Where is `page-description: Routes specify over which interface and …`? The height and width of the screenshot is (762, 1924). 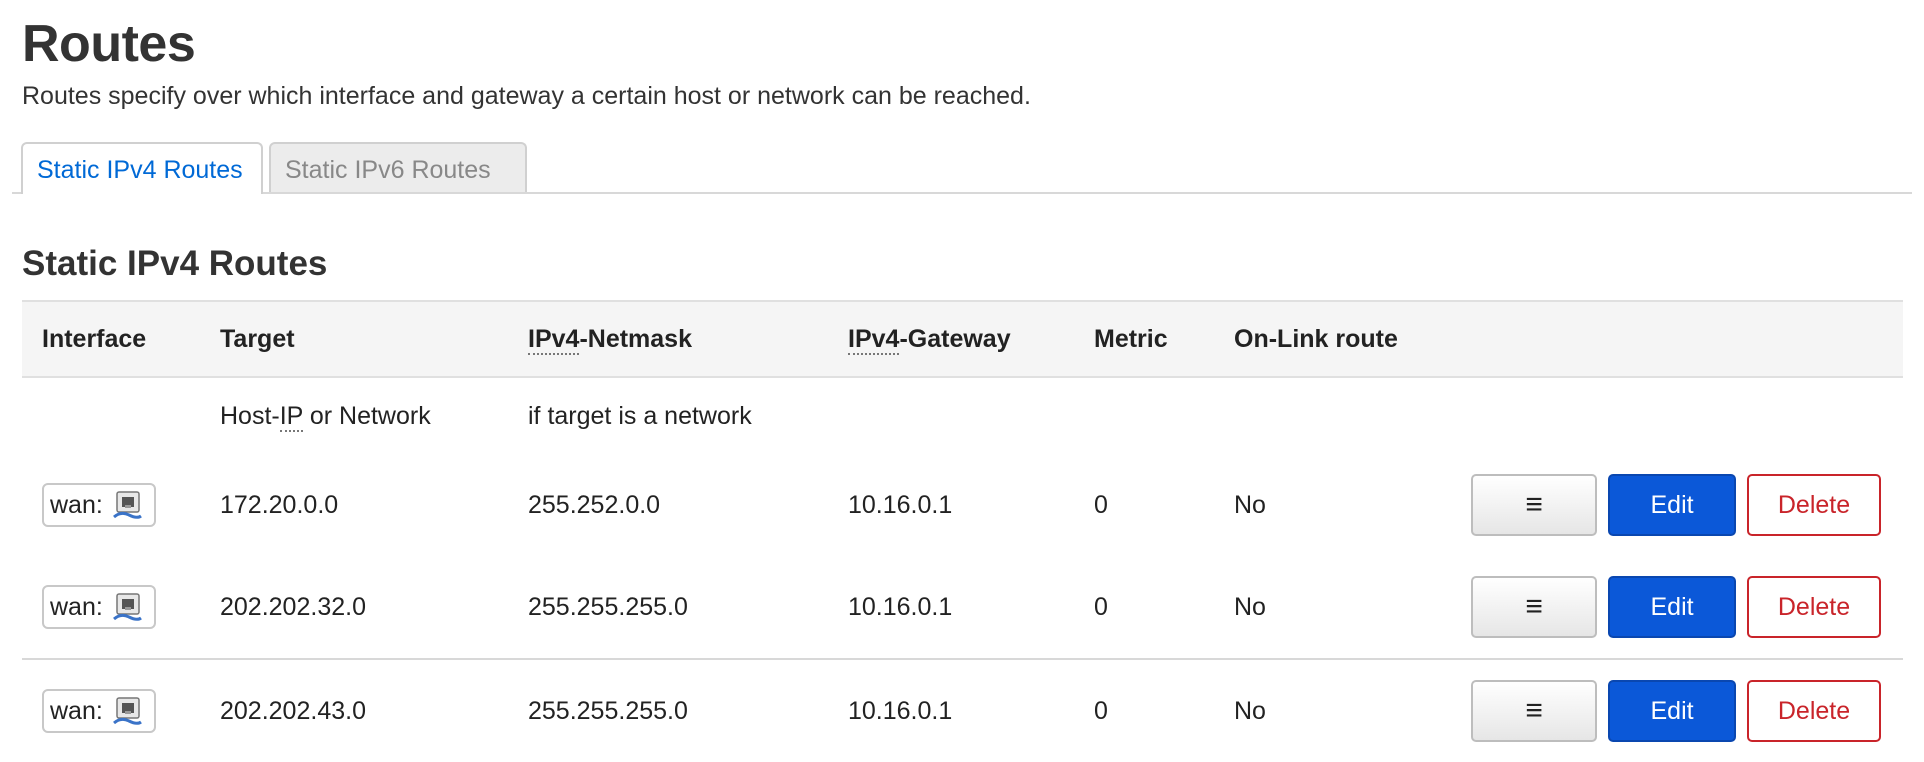
page-description: Routes specify over which interface and … is located at coordinates (526, 96).